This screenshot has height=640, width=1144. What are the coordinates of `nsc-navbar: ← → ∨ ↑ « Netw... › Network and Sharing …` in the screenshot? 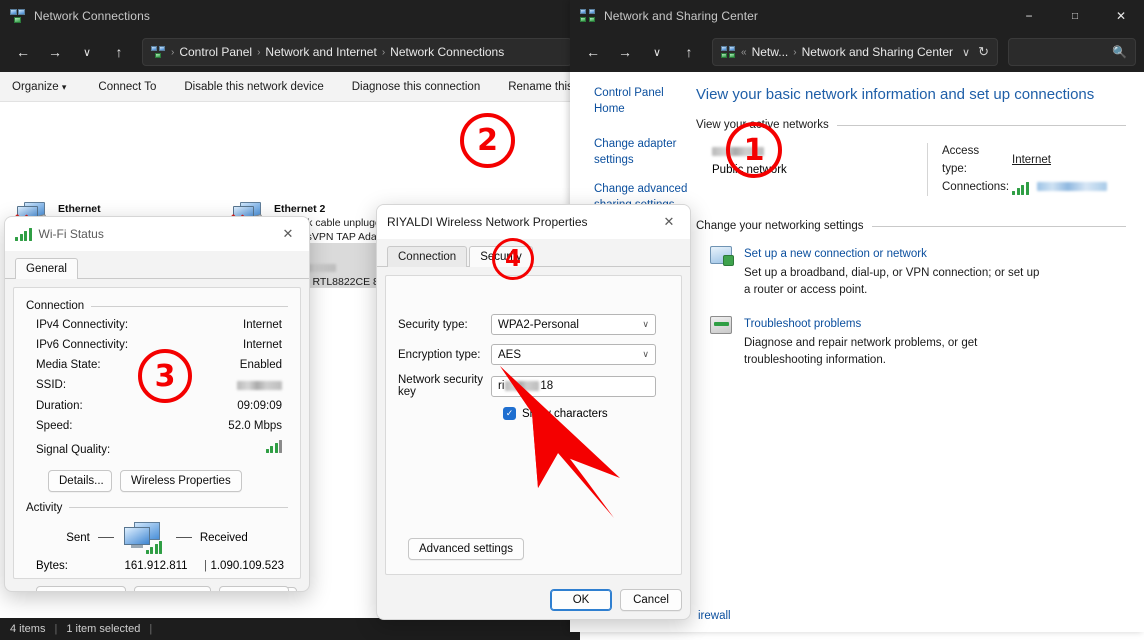 It's located at (857, 52).